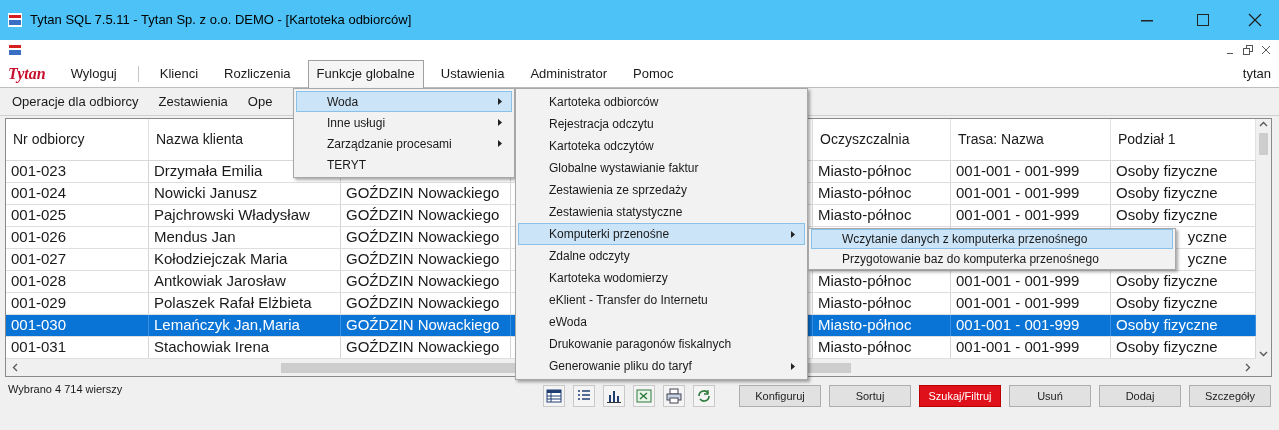  What do you see at coordinates (206, 193) in the screenshot?
I see `table-cell: Nowicki Janusz` at bounding box center [206, 193].